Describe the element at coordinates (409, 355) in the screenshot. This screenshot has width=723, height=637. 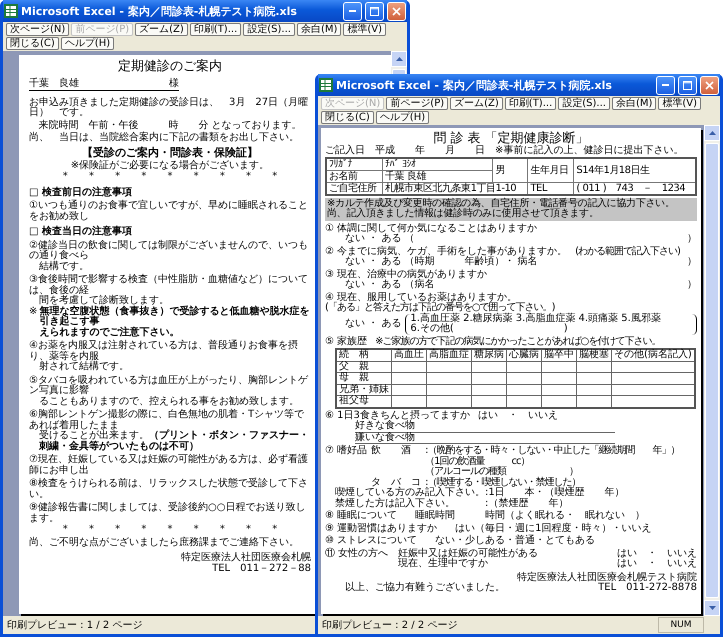
I see `table-cell: 高血圧` at that location.